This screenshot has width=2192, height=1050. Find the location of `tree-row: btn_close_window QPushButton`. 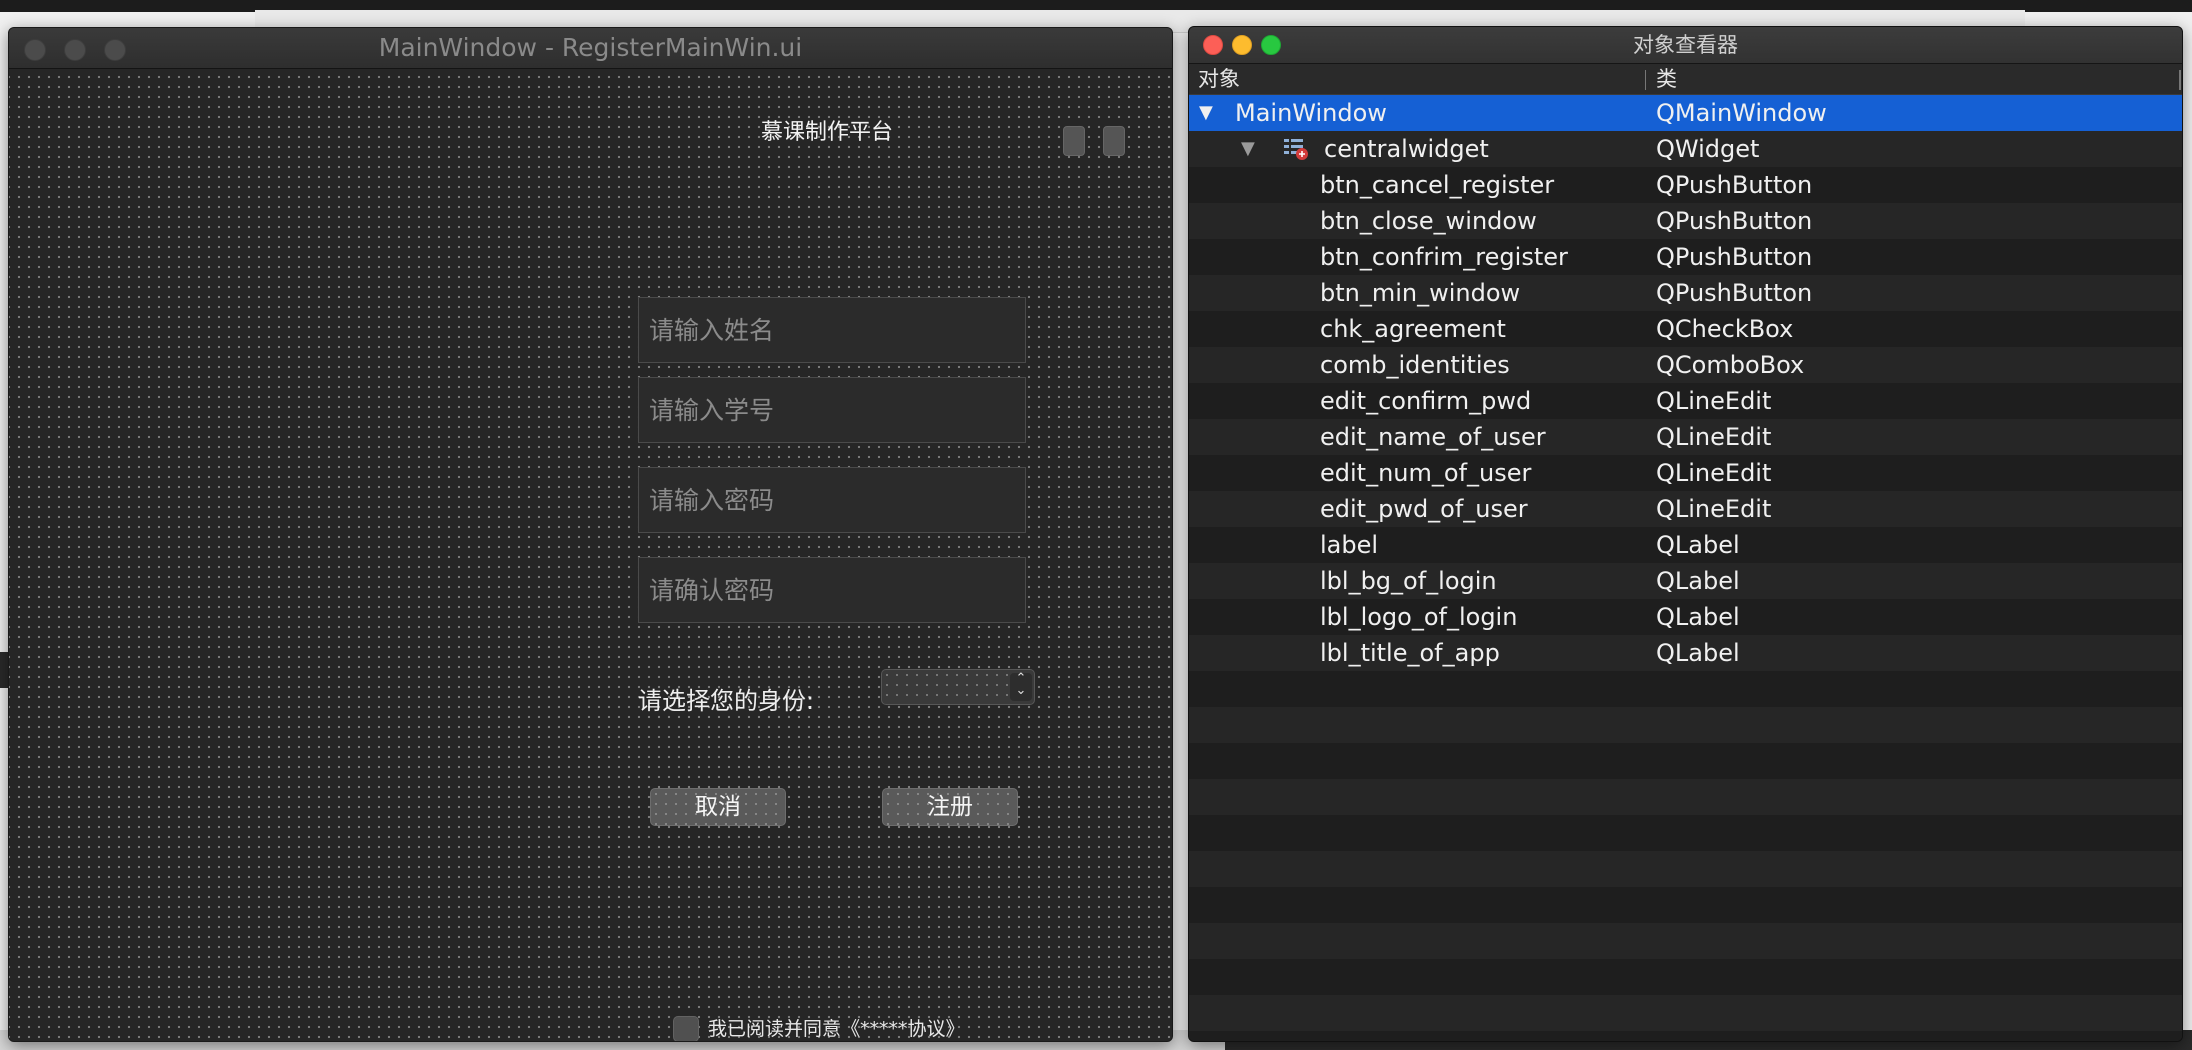

tree-row: btn_close_window QPushButton is located at coordinates (1685, 221).